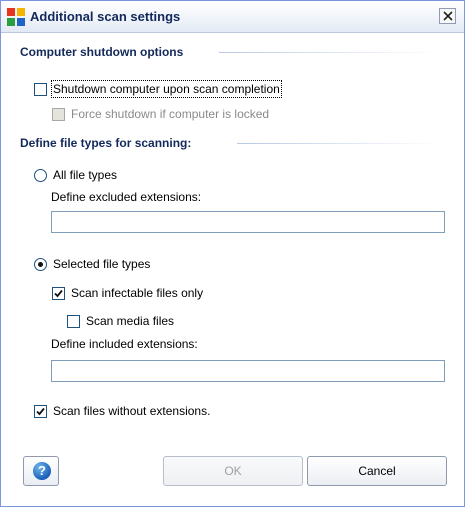  I want to click on window-title: Additional scan settings, so click(105, 16).